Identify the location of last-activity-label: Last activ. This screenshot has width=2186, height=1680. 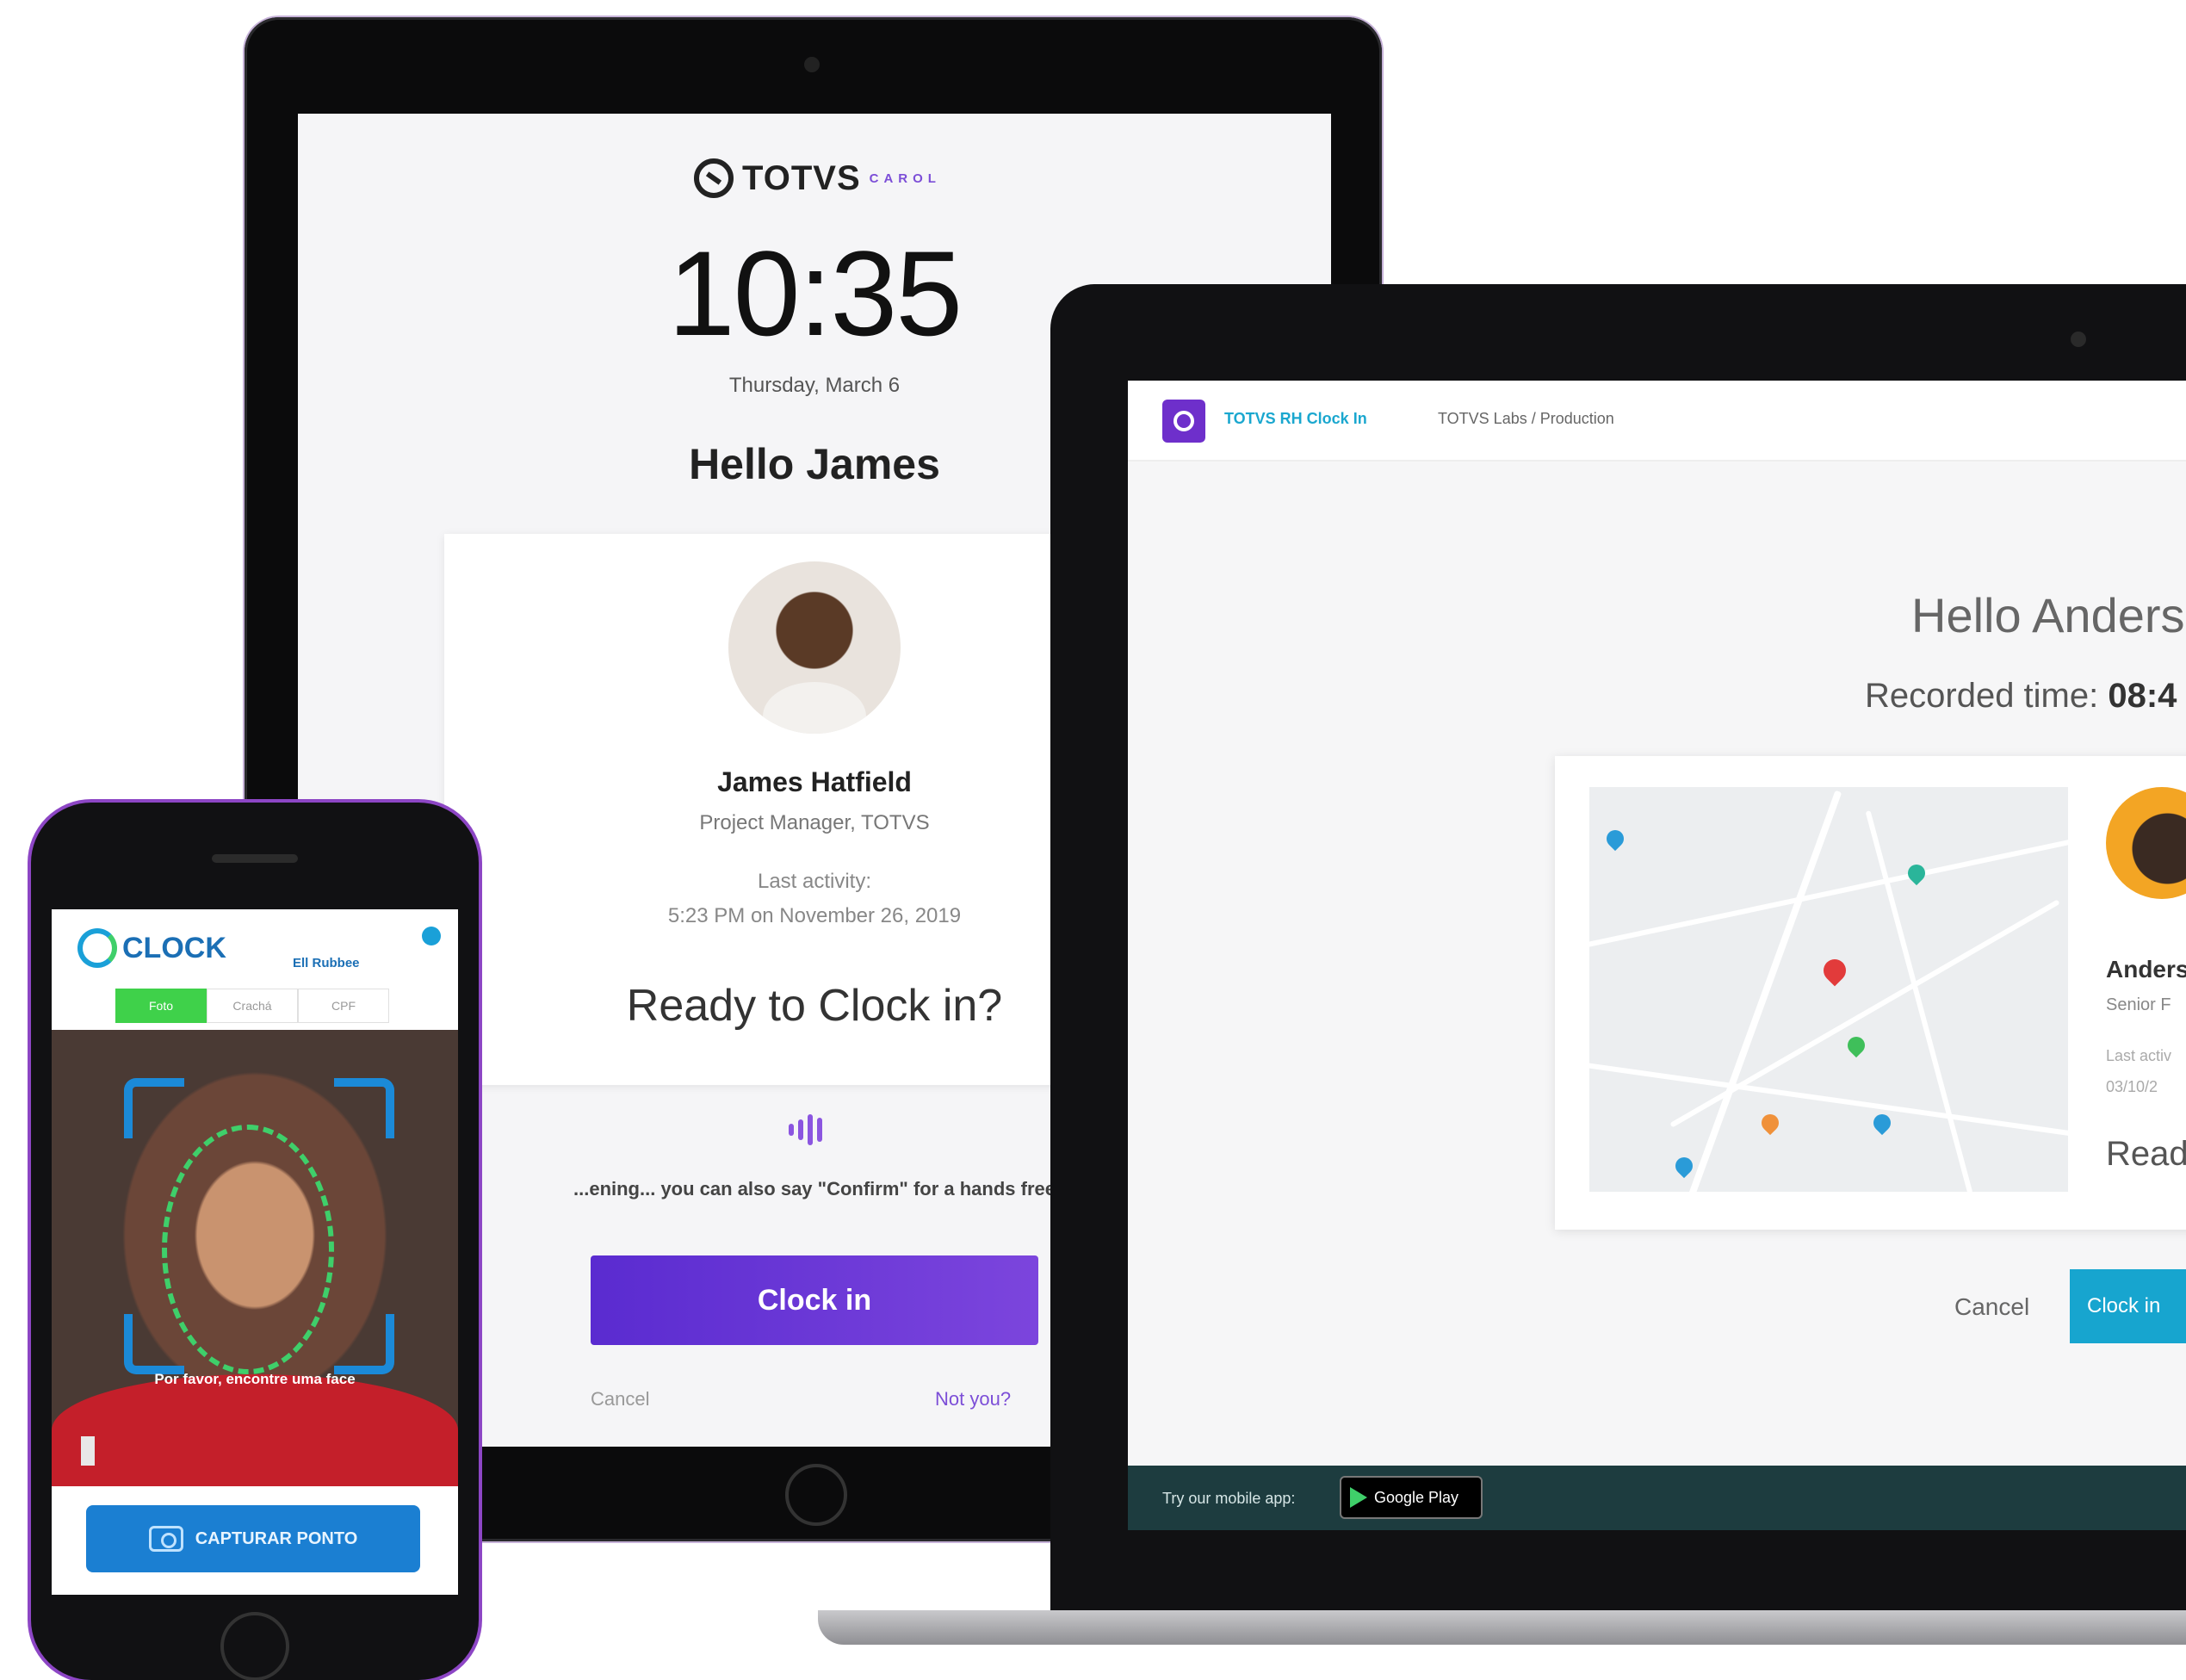
(2139, 1055).